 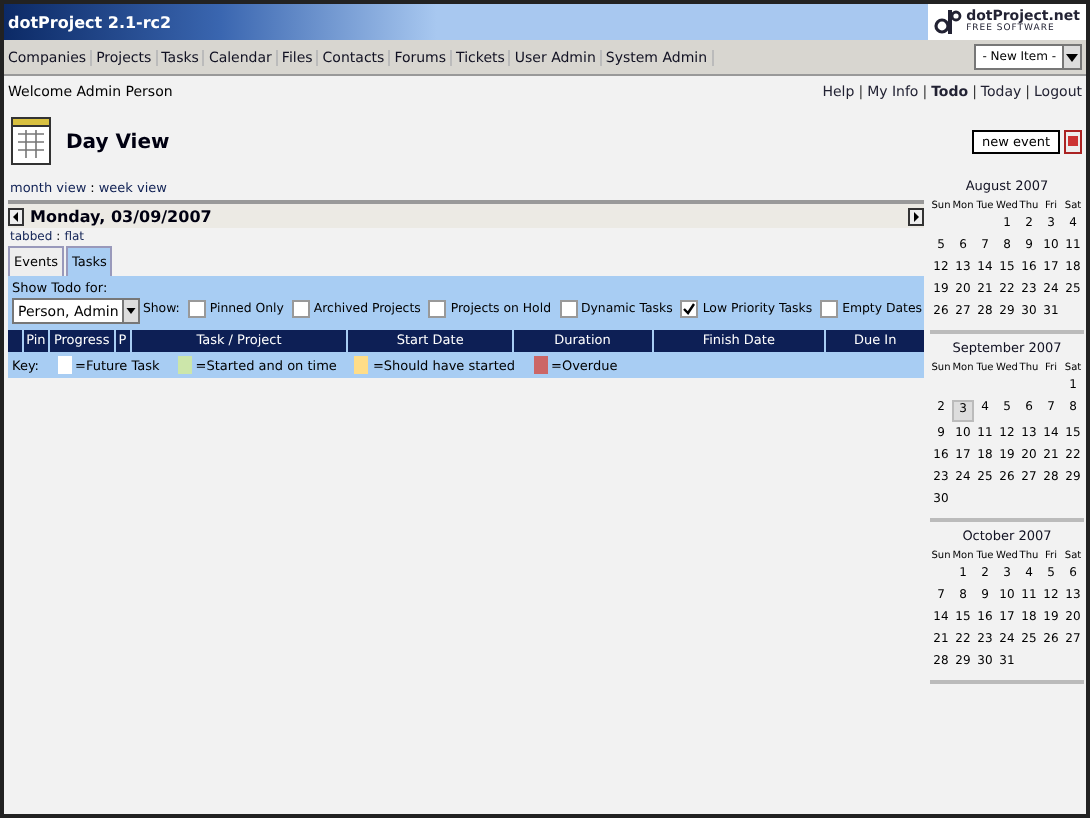 I want to click on app-title: dotProject 2.1-rc2, so click(x=90, y=22).